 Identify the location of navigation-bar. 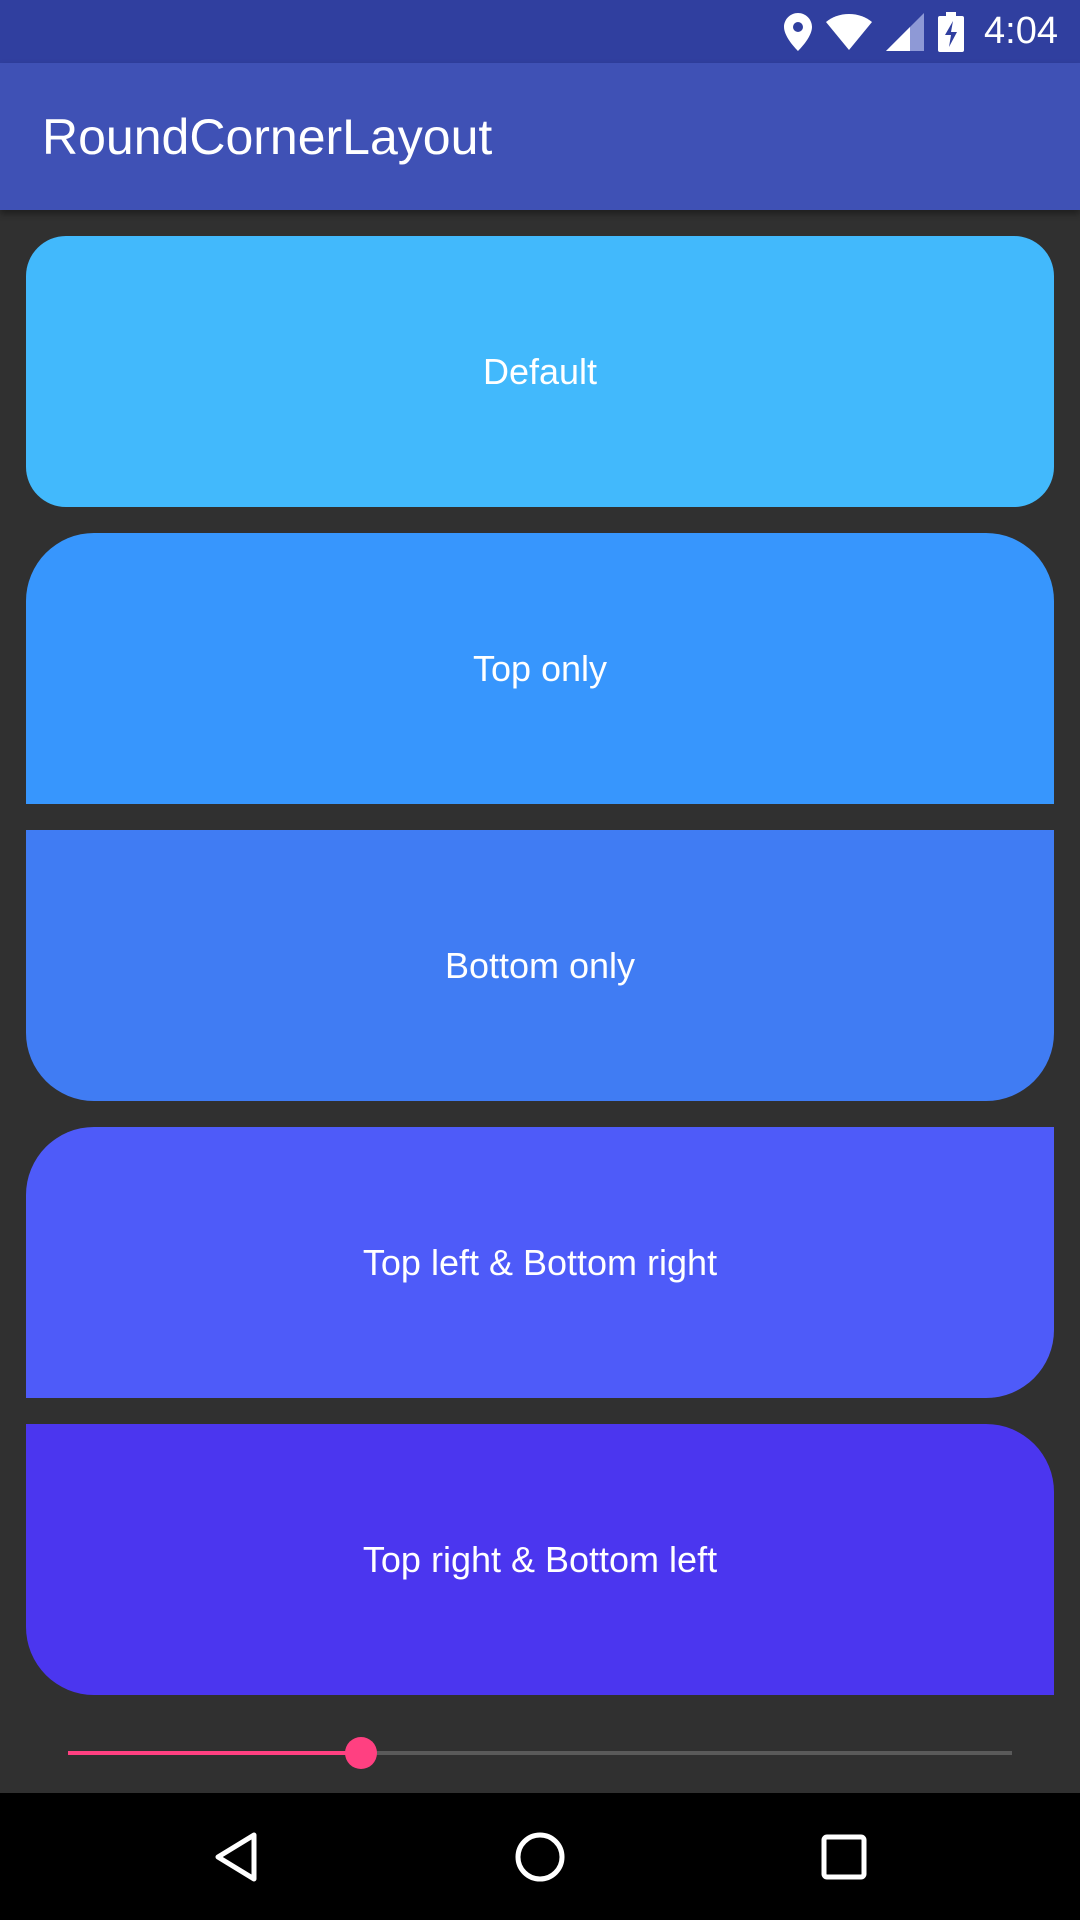
(540, 1856).